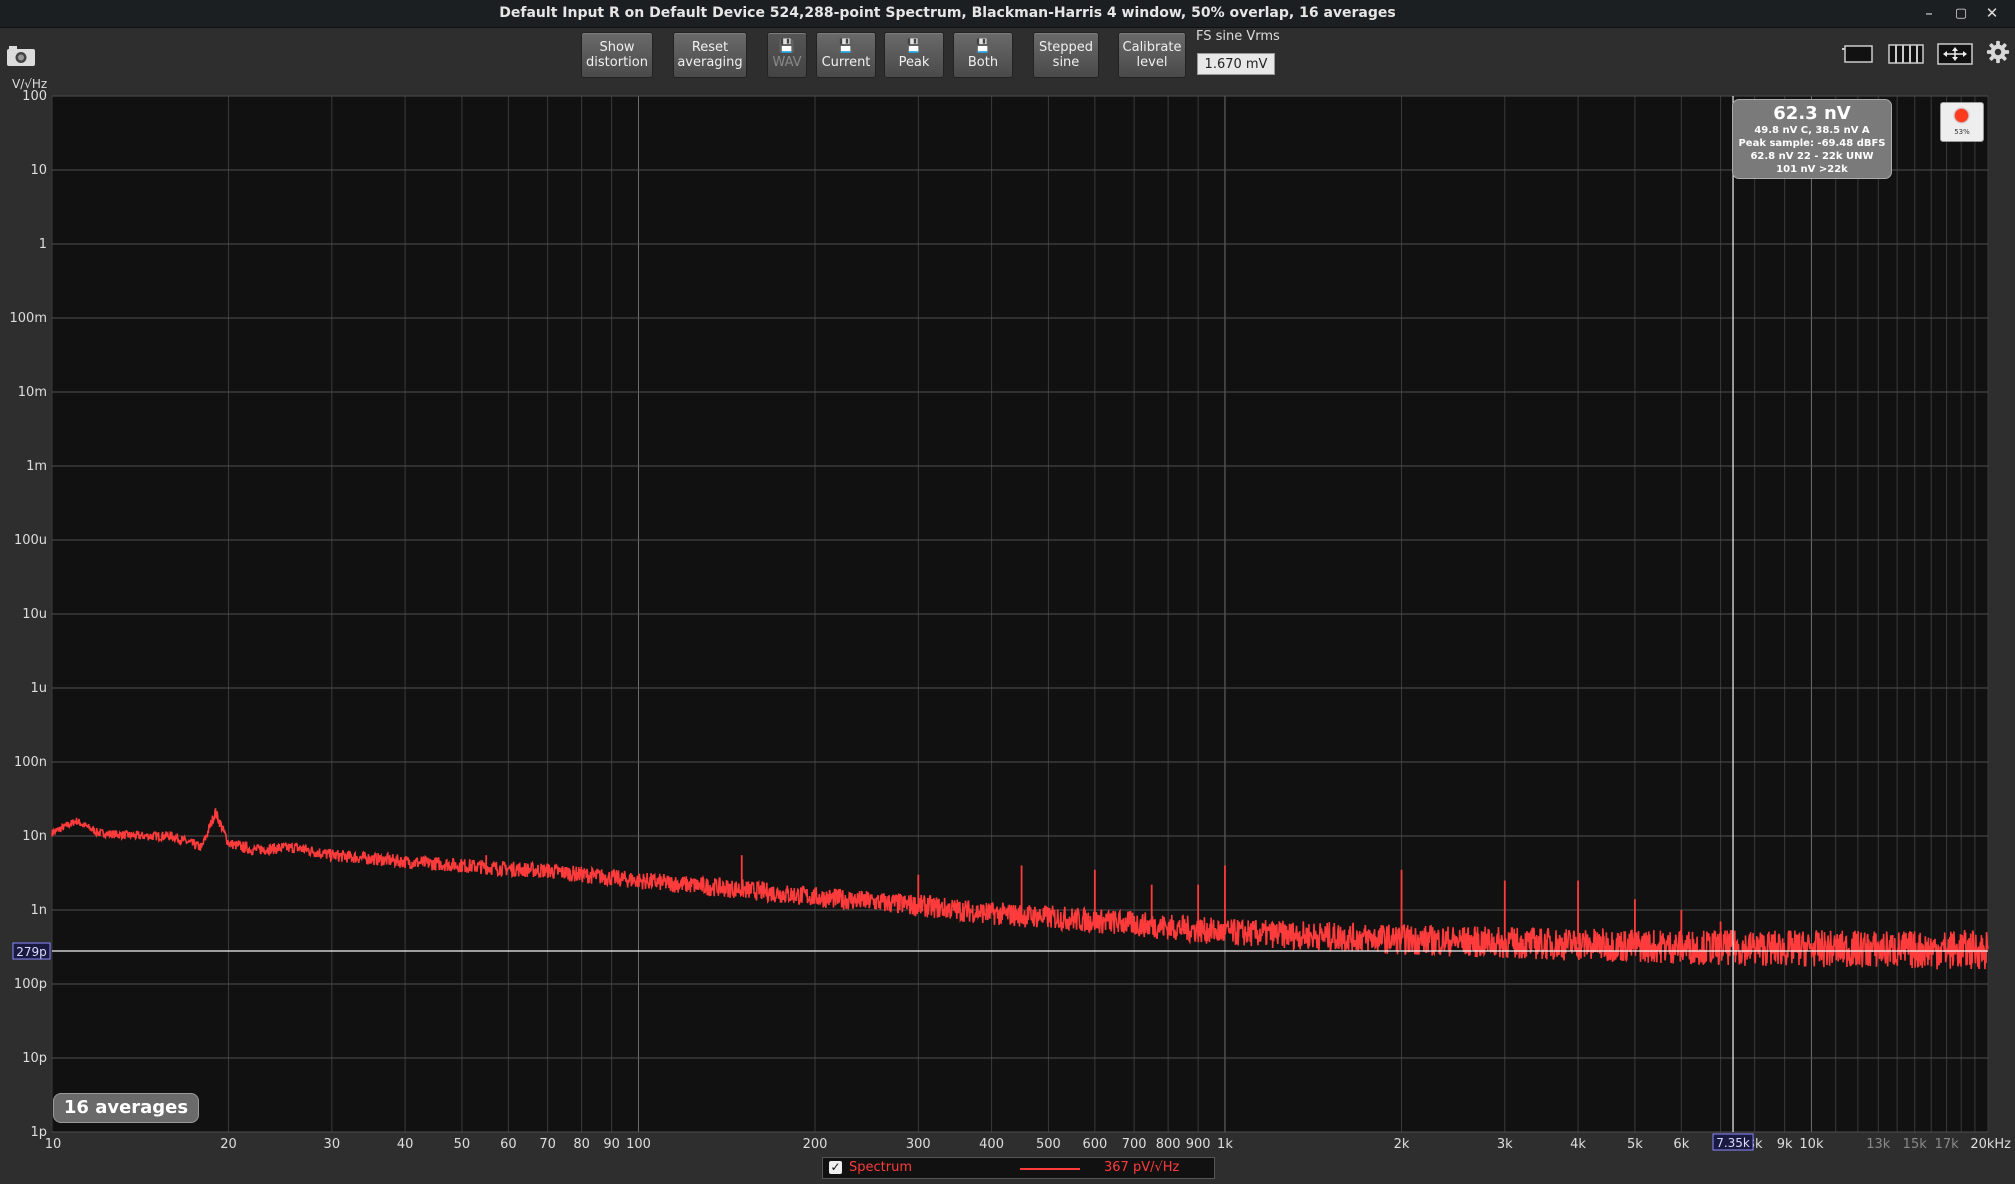 This screenshot has width=2015, height=1184. I want to click on input-level-meter: 53%, so click(1962, 122).